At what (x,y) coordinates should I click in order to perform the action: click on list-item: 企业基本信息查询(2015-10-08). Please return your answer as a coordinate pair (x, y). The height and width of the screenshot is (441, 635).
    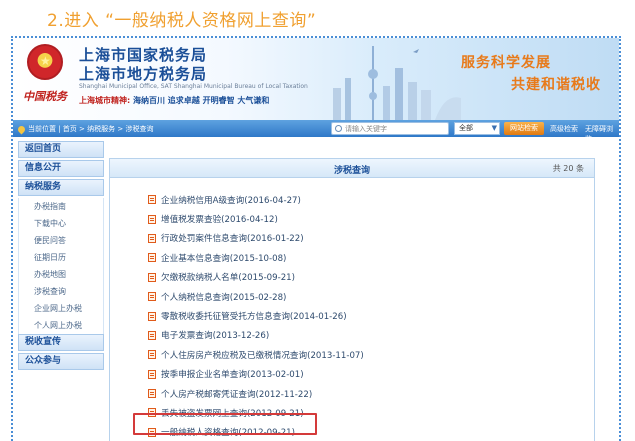
    Looking at the image, I should click on (256, 257).